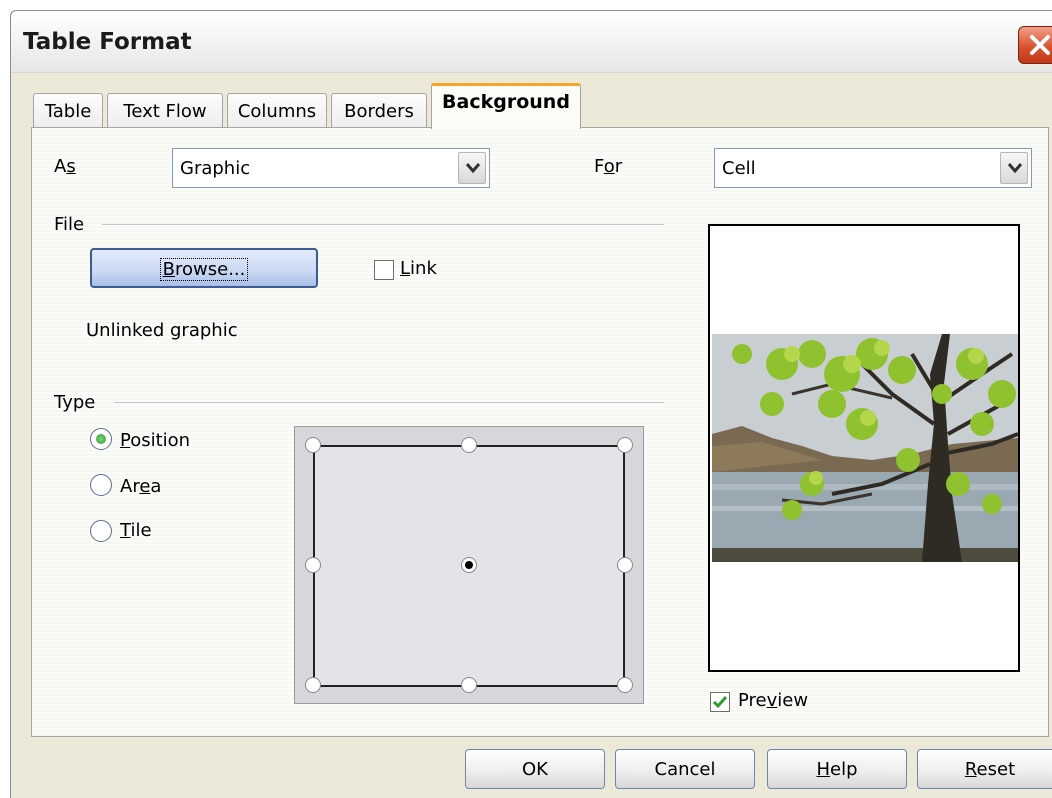  What do you see at coordinates (531, 42) in the screenshot?
I see `title-bar: Table Format` at bounding box center [531, 42].